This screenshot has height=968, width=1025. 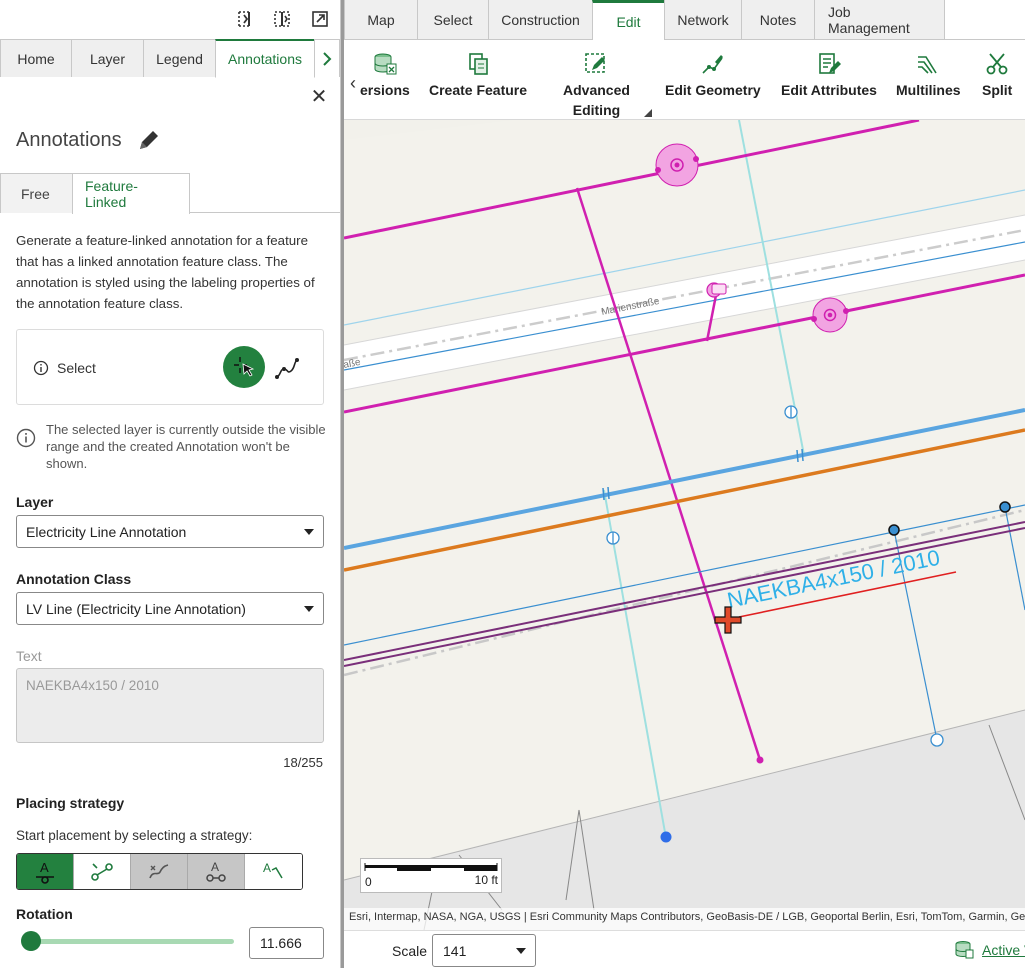 I want to click on panel-tabs: Home Layer Legend Annotations, so click(x=170, y=58).